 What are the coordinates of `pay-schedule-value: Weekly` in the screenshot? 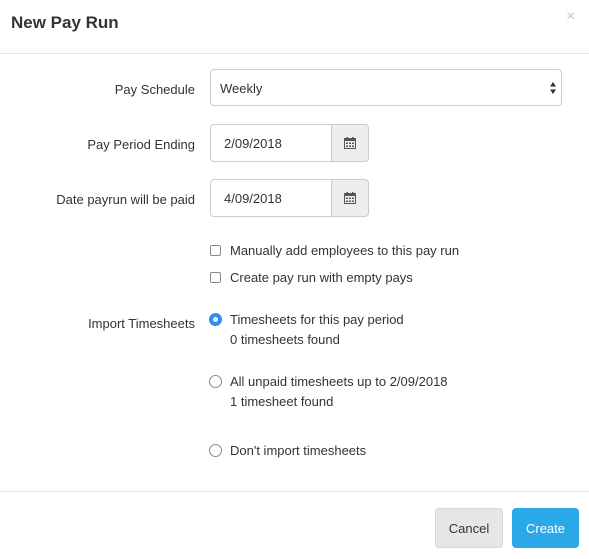 It's located at (241, 88).